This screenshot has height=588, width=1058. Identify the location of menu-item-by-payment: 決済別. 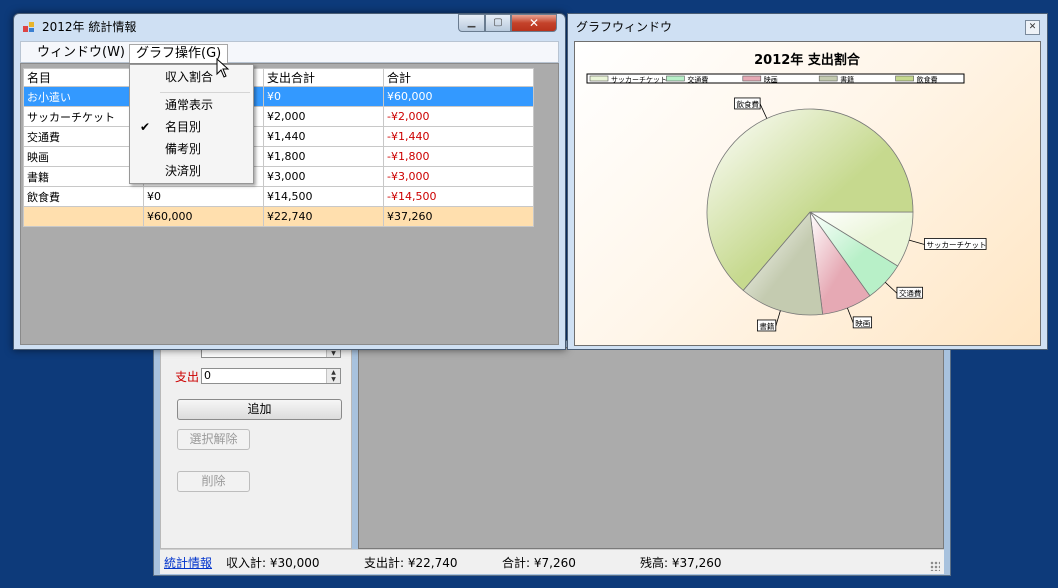
(191, 171).